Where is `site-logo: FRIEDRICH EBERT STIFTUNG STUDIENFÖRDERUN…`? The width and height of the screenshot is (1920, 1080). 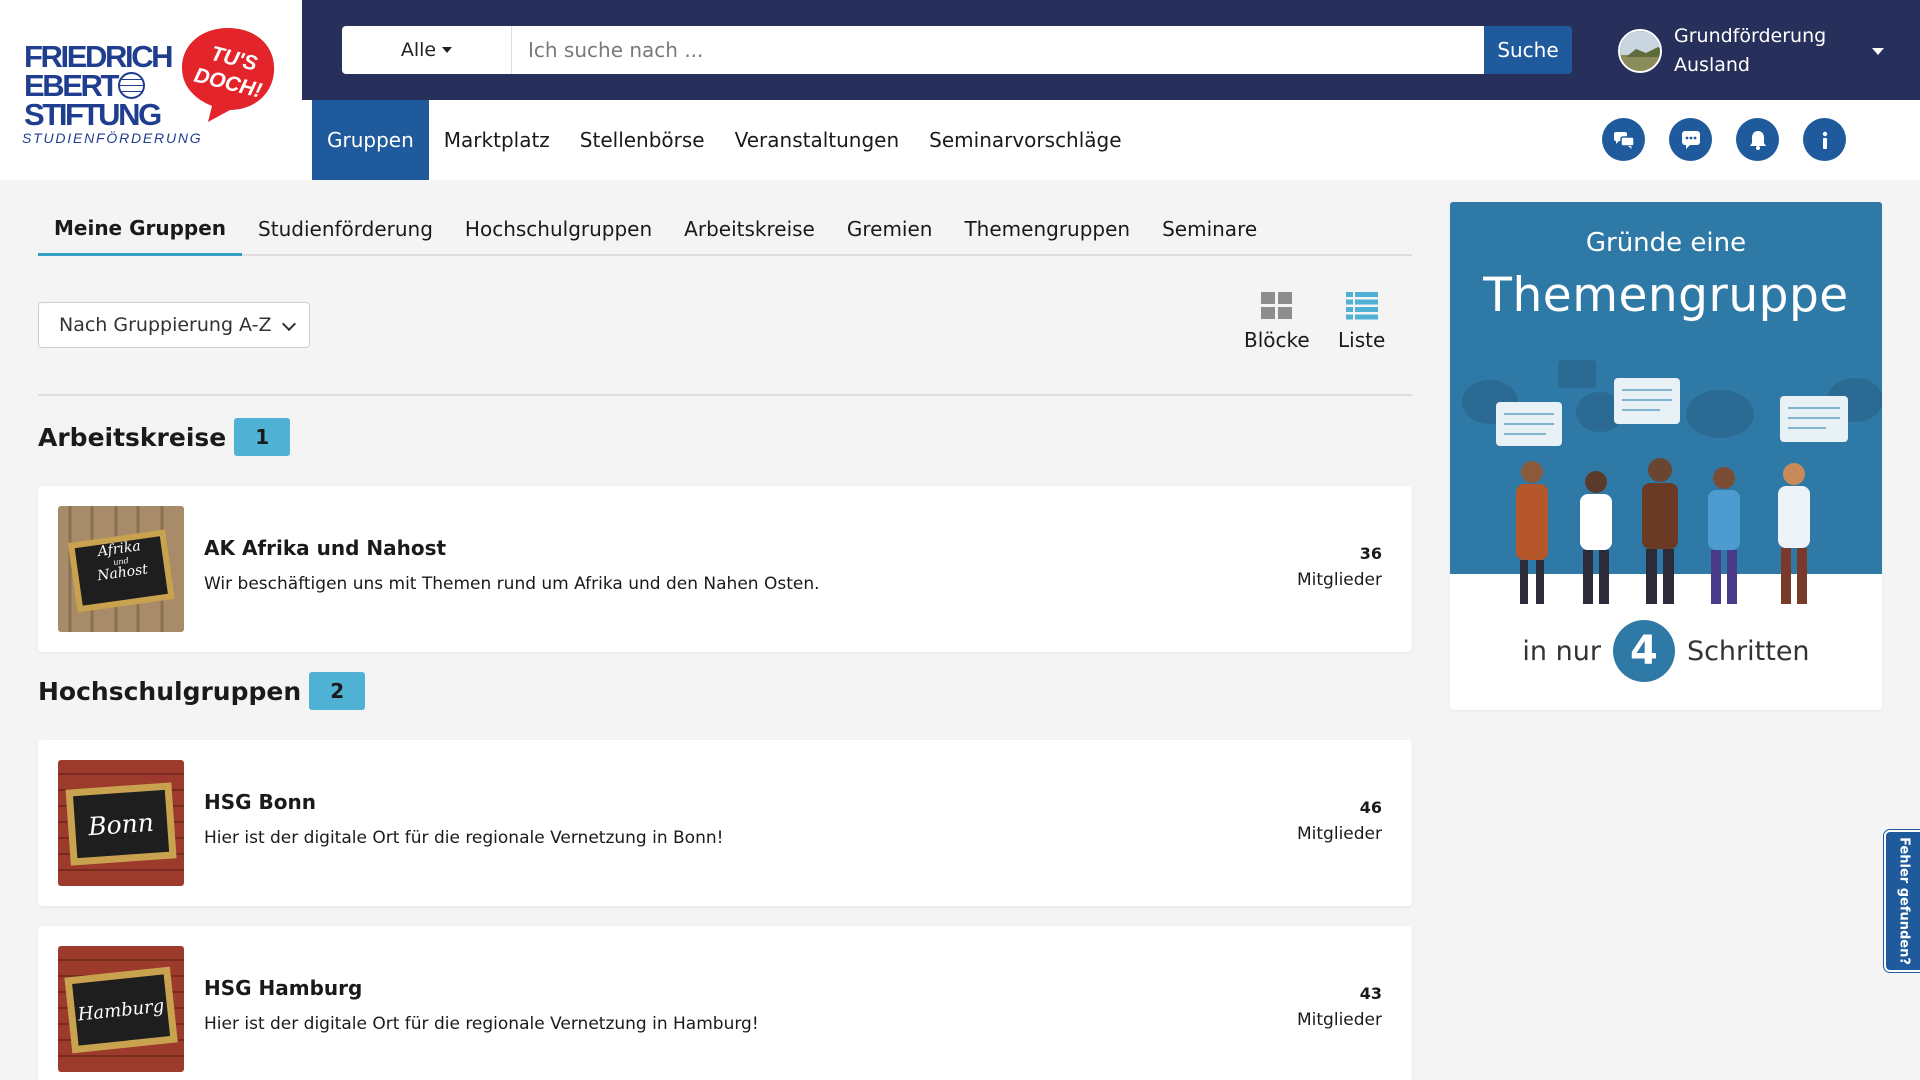 site-logo: FRIEDRICH EBERT STIFTUNG STUDIENFÖRDERUN… is located at coordinates (151, 90).